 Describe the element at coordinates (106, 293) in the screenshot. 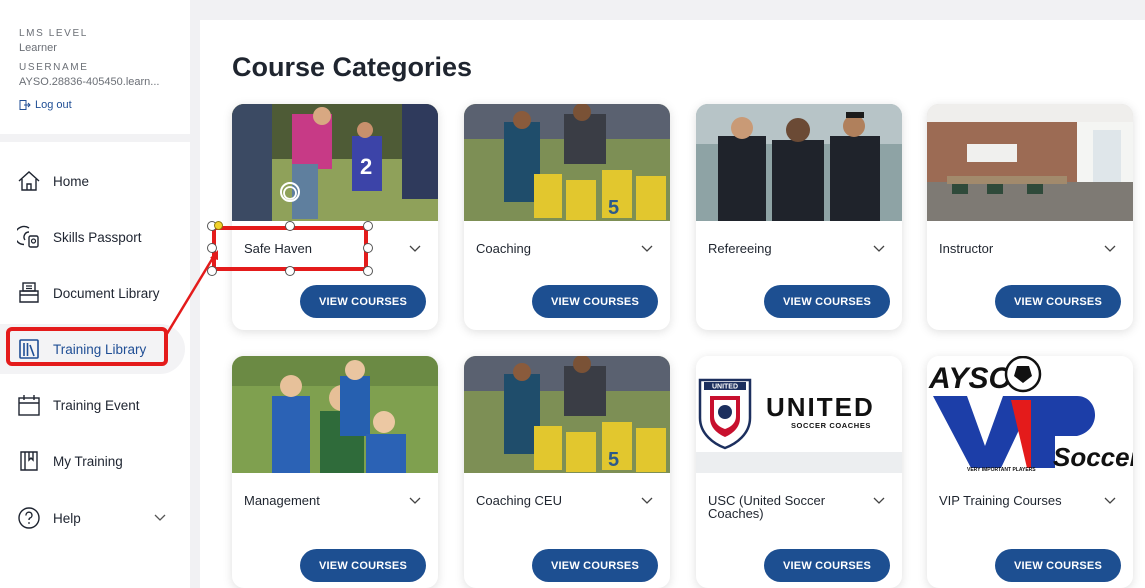

I see `sidebar-item-label: Document Library` at that location.